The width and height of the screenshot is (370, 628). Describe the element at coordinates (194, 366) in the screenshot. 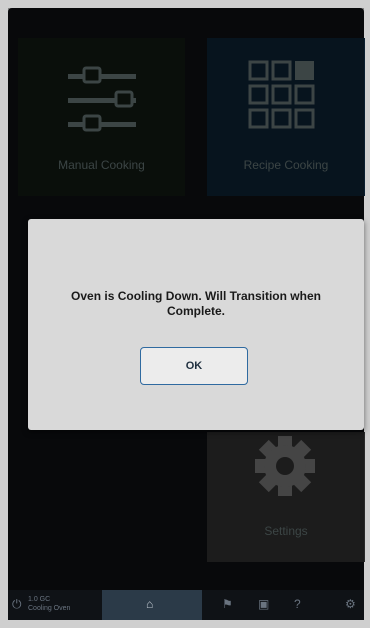

I see `ok-button: OK` at that location.